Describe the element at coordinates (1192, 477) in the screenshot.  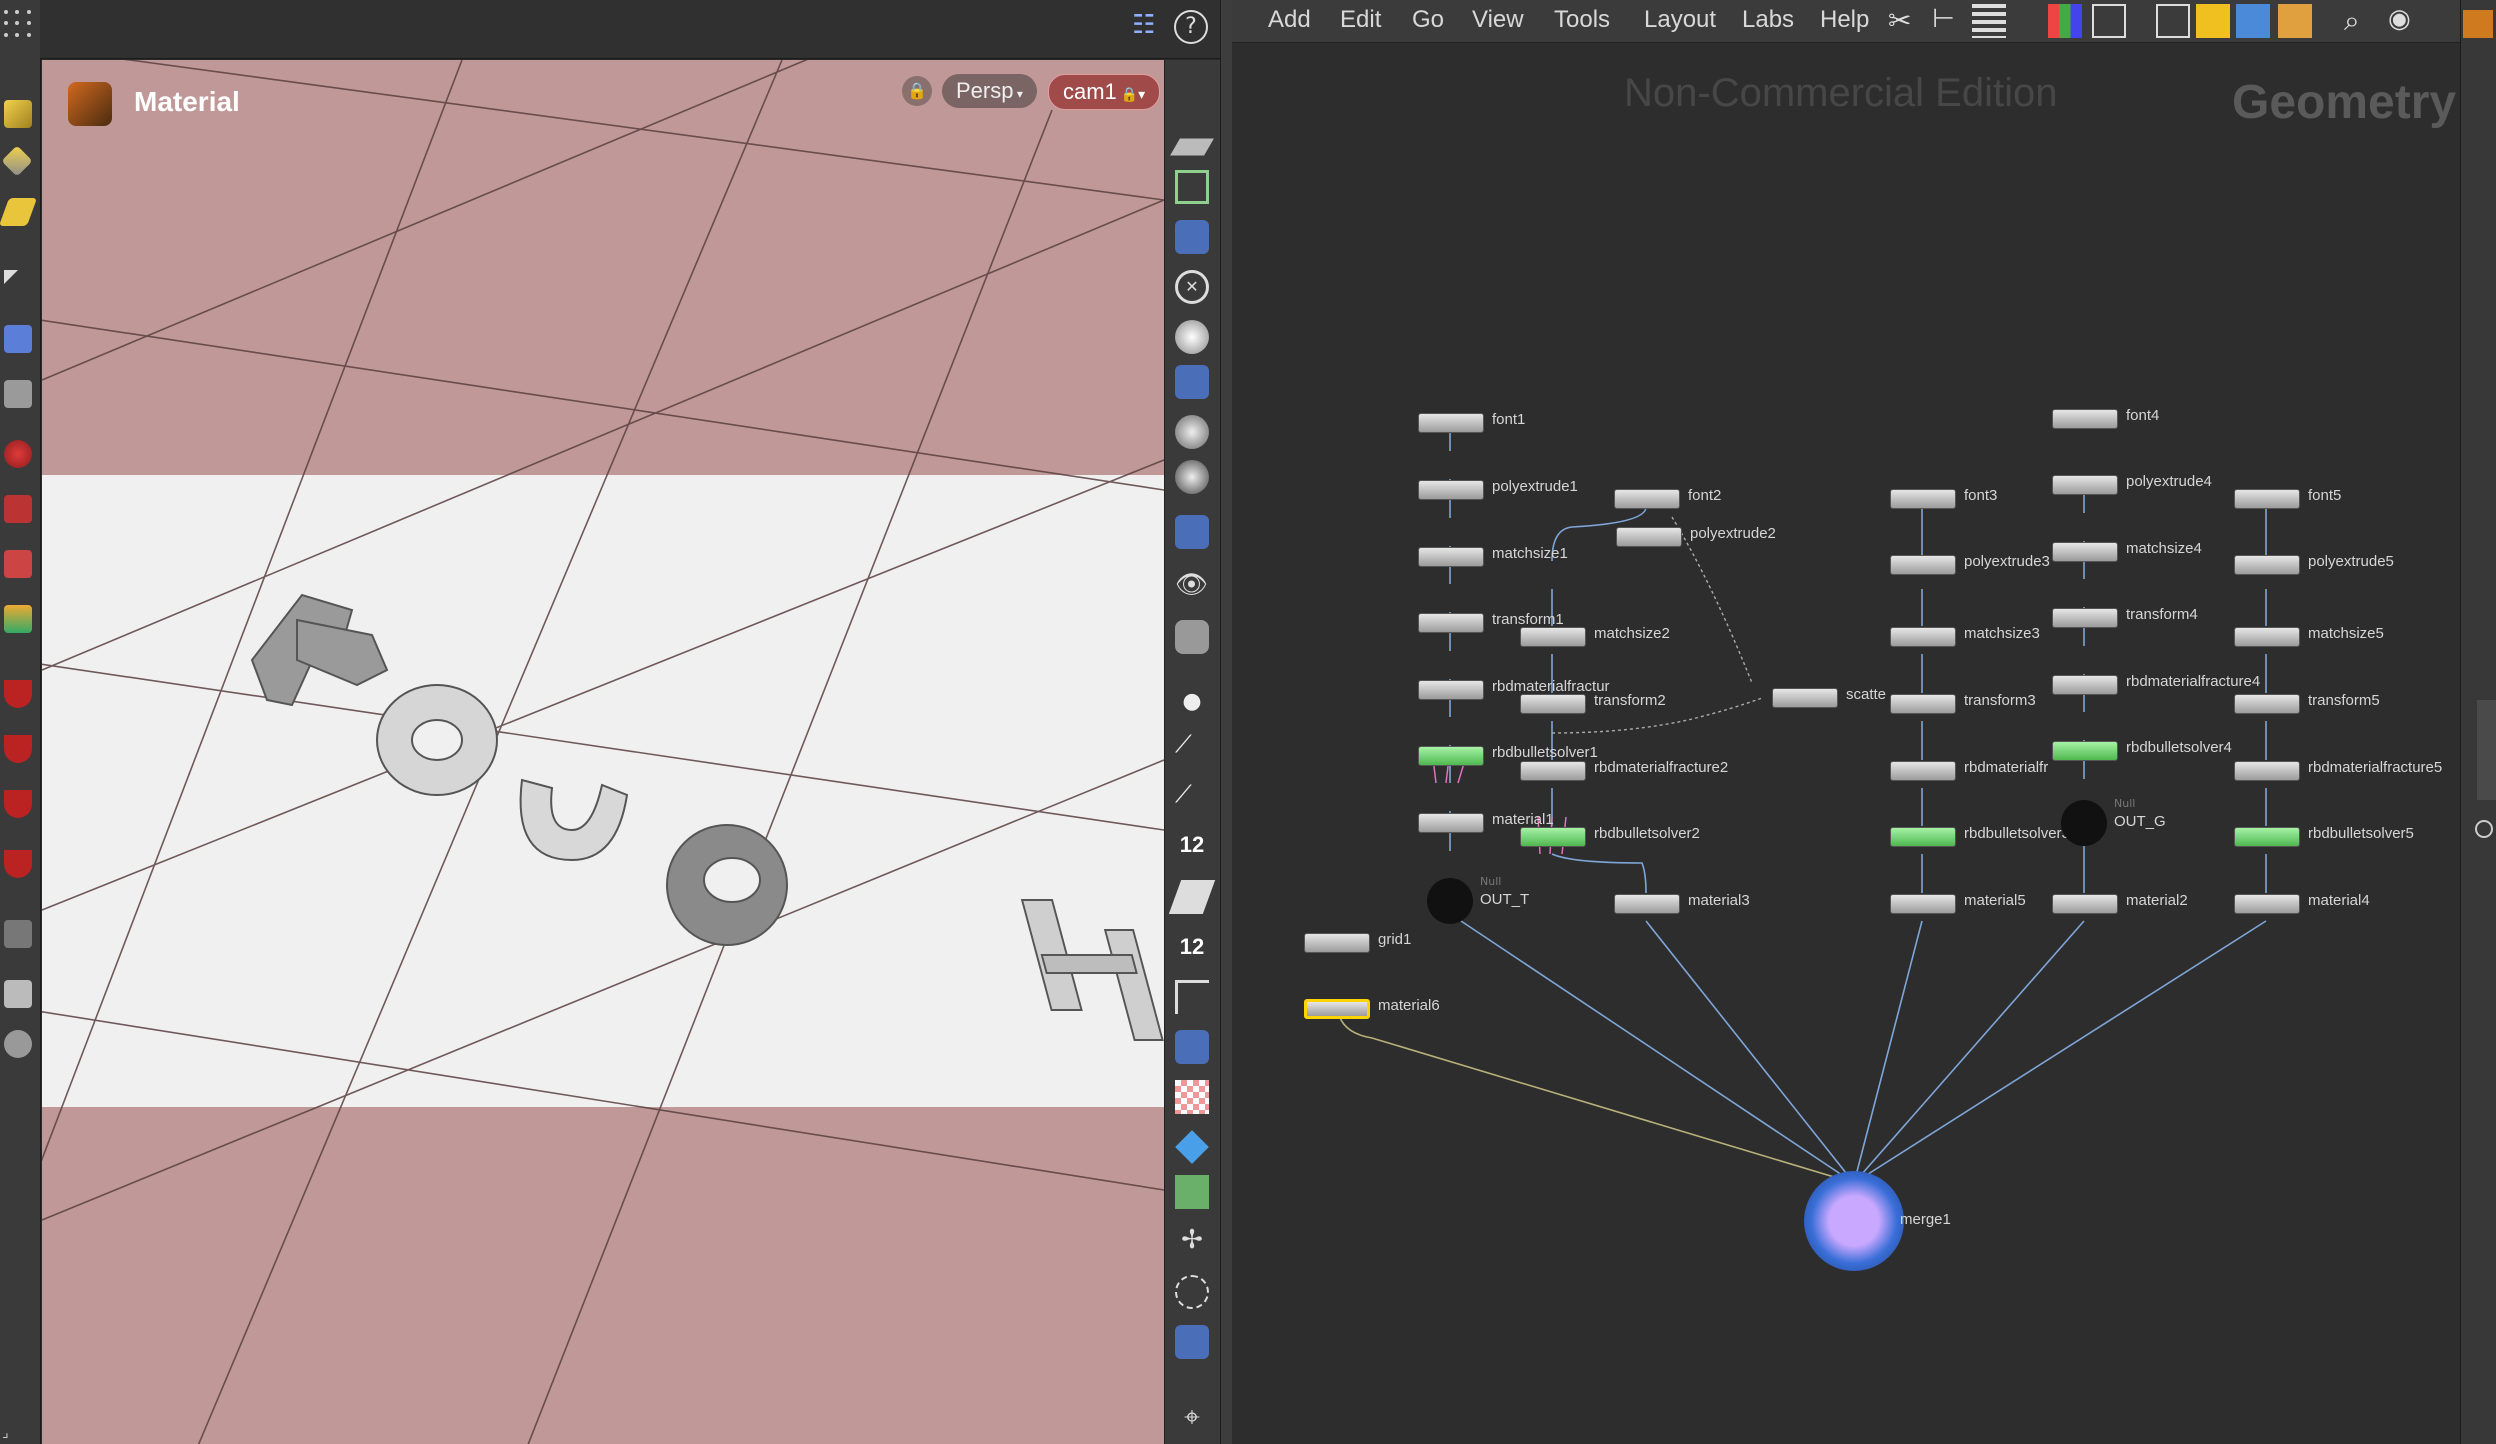
I see `ambient-occlusion-icon` at that location.